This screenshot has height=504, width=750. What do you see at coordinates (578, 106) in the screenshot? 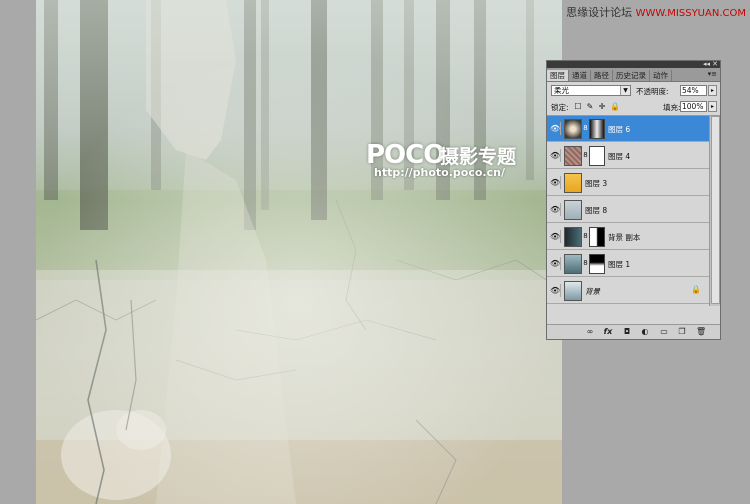
I see `lock-transparency-icon: ☐` at bounding box center [578, 106].